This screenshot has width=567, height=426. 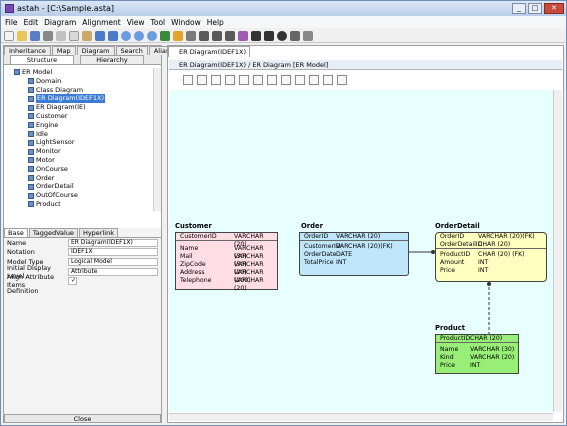 What do you see at coordinates (314, 80) in the screenshot?
I see `line-tool-icon` at bounding box center [314, 80].